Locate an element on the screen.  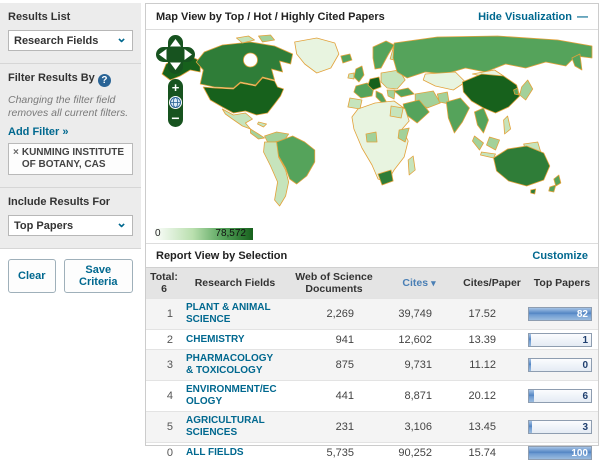
report-header: Report View by Selection Customize is located at coordinates (372, 255).